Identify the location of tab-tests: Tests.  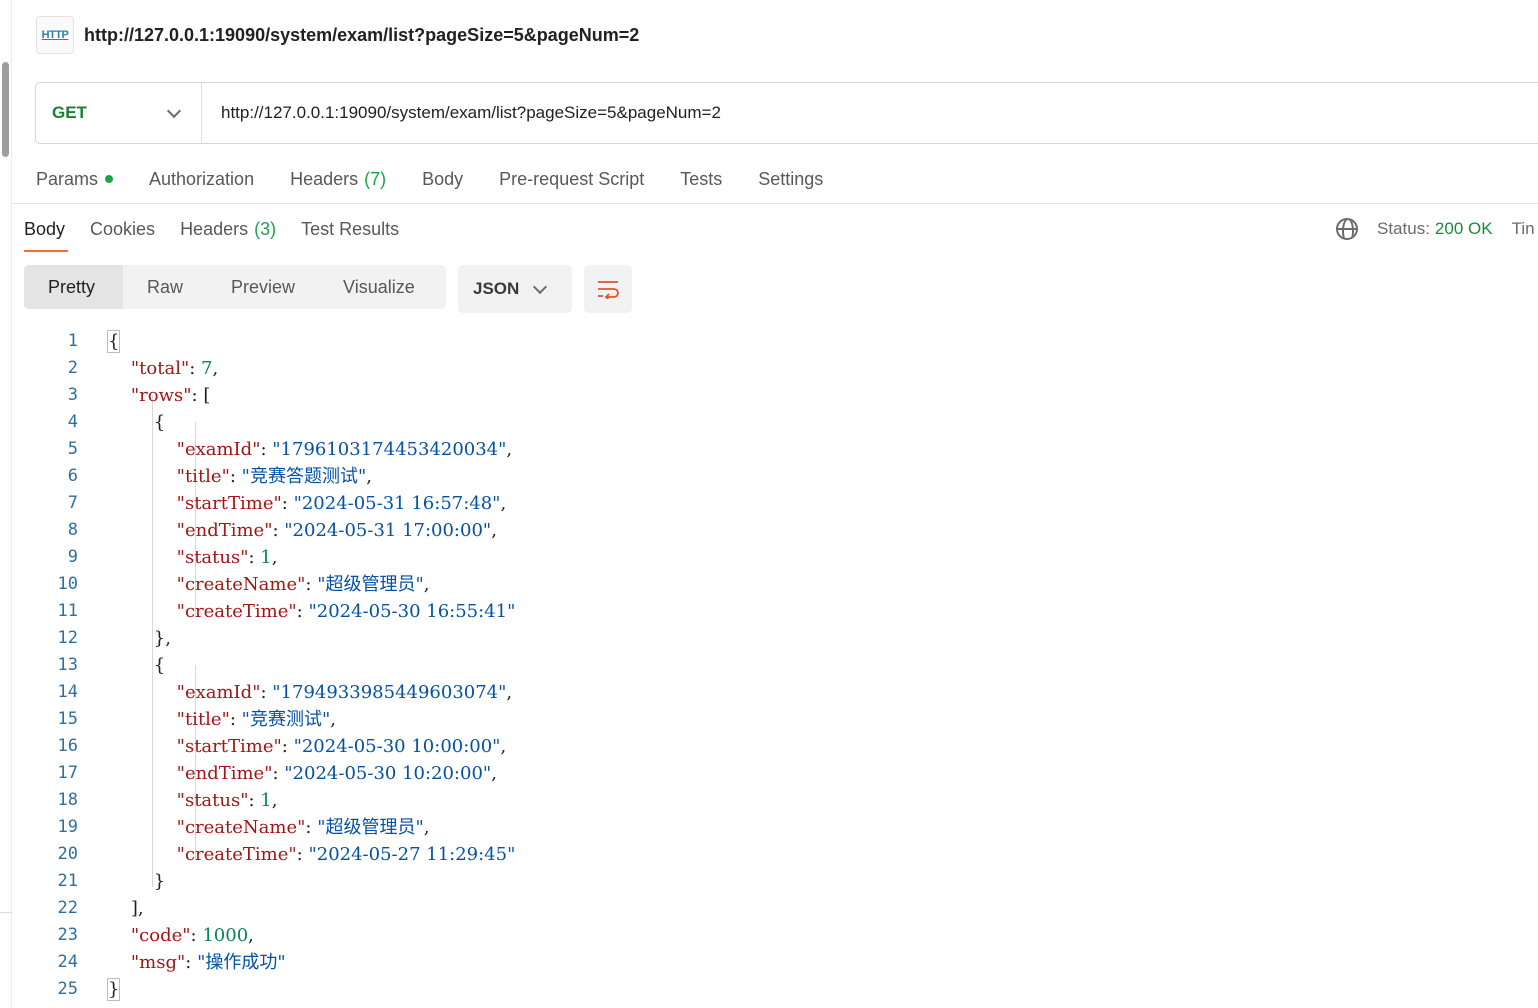
(701, 179).